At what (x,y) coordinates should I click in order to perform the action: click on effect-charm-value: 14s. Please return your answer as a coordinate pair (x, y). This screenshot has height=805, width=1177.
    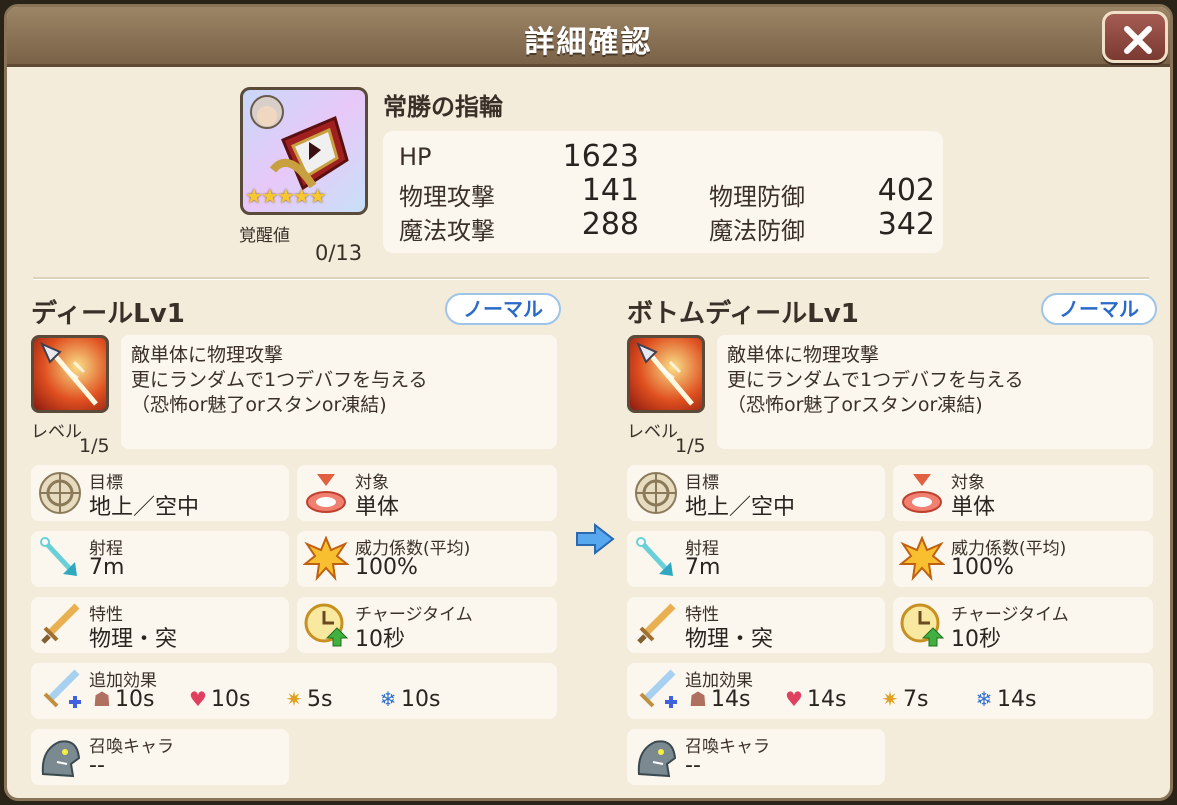
    Looking at the image, I should click on (827, 699).